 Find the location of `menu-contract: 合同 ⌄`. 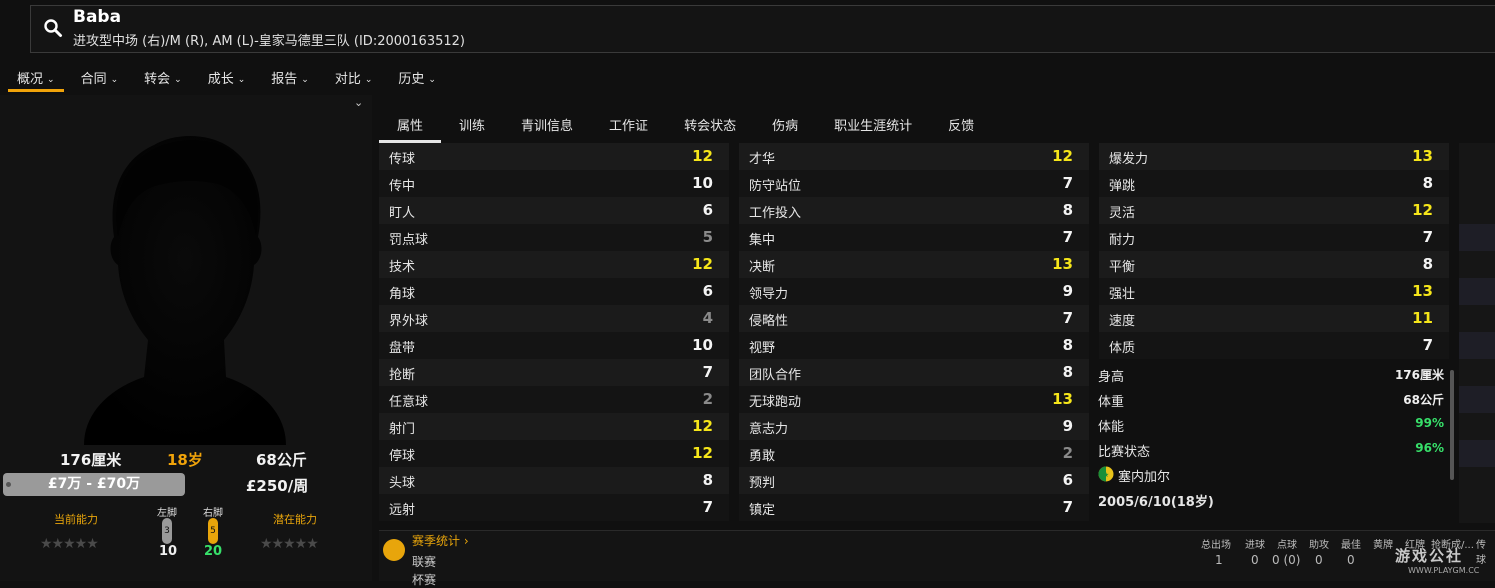

menu-contract: 合同 ⌄ is located at coordinates (100, 78).